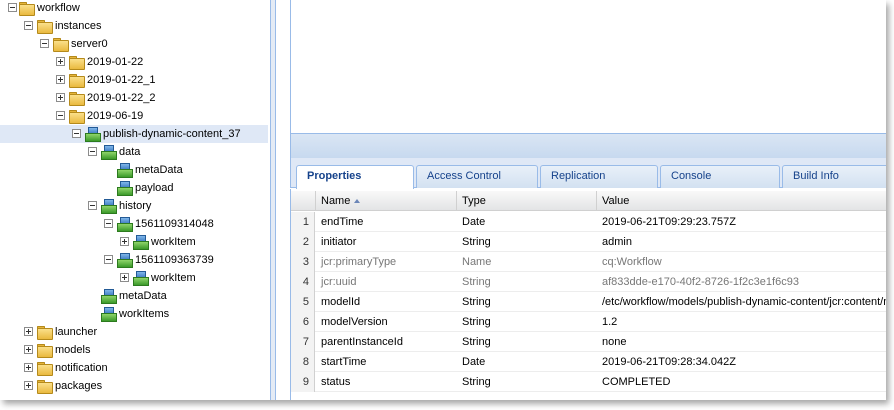 The height and width of the screenshot is (410, 894). What do you see at coordinates (134, 134) in the screenshot?
I see `tree-node: publish-dynamic-content_37` at bounding box center [134, 134].